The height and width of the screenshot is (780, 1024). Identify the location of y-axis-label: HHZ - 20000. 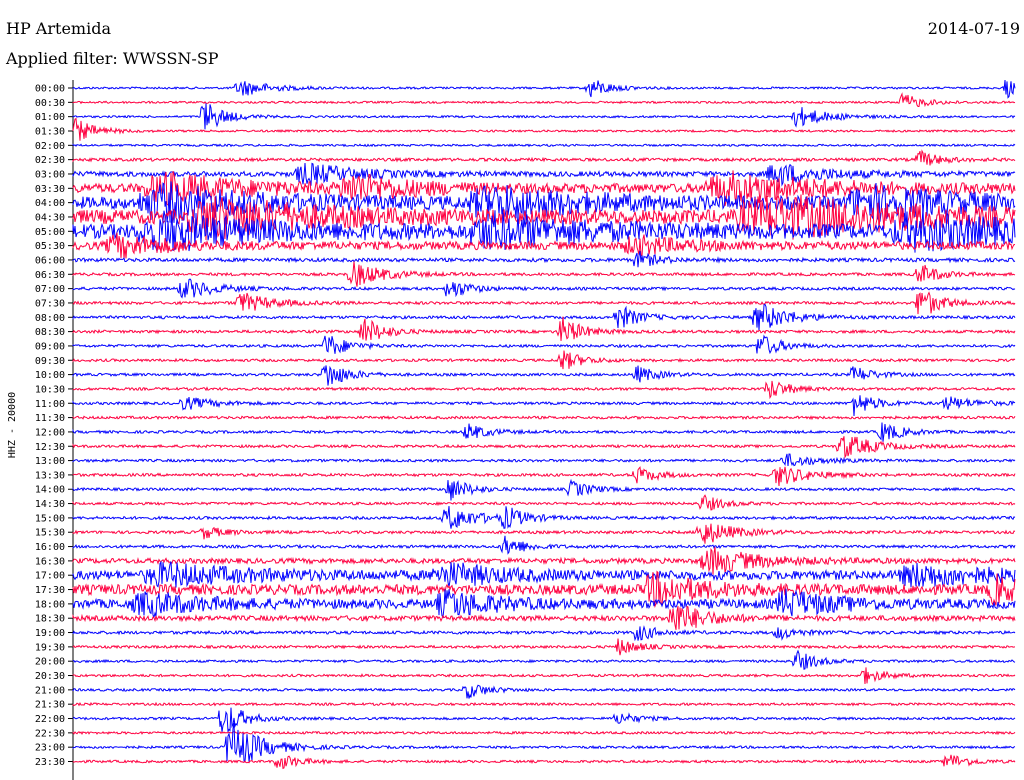
(12, 425).